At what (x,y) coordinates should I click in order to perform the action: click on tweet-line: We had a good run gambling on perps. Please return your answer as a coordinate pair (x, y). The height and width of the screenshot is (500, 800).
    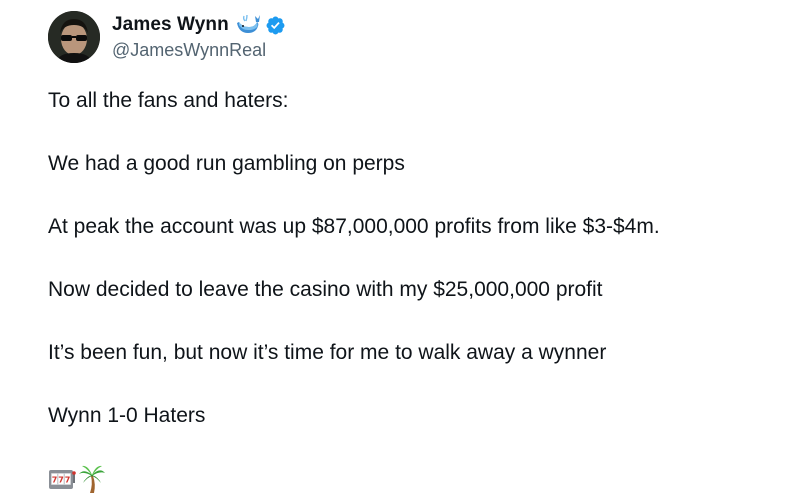
    Looking at the image, I should click on (226, 163).